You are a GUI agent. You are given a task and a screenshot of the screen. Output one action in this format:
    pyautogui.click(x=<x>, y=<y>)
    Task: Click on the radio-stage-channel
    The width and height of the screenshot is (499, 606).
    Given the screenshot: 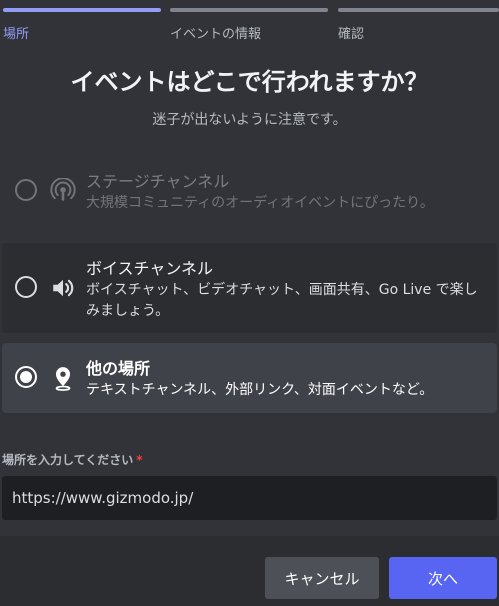 What is the action you would take?
    pyautogui.click(x=26, y=190)
    